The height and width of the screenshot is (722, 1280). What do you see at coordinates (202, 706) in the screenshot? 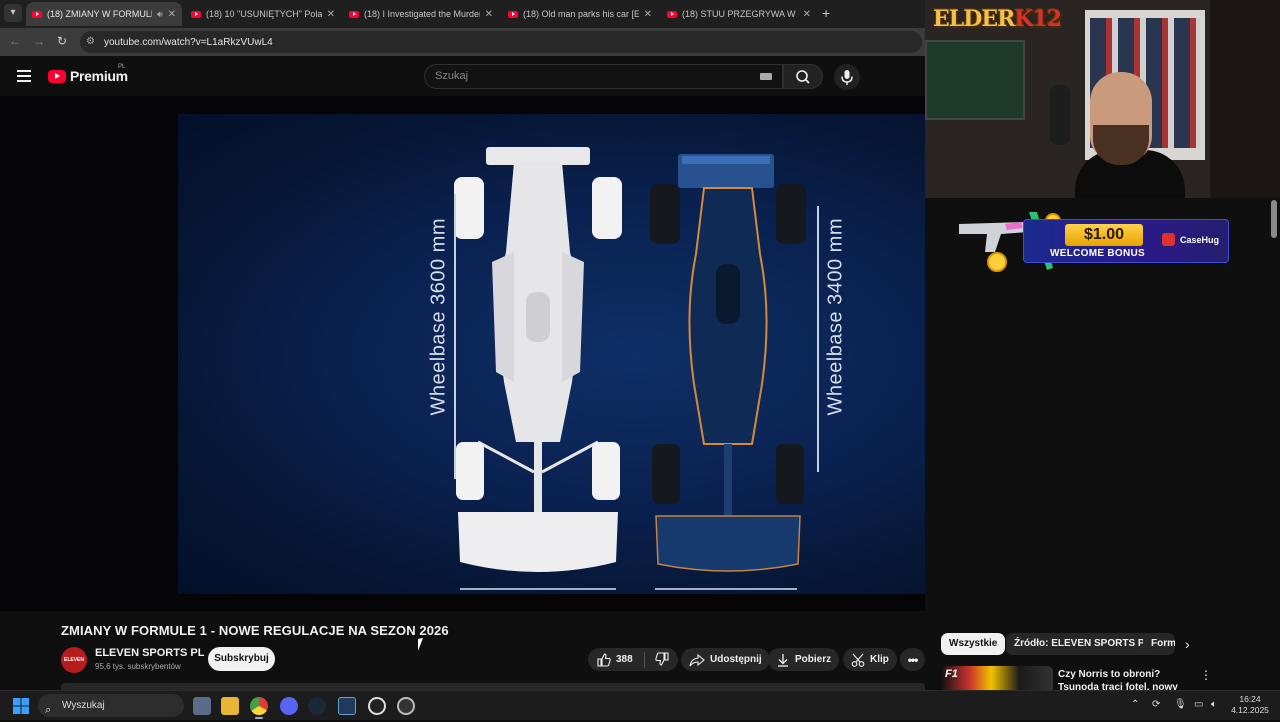
I see `task-view-icon` at bounding box center [202, 706].